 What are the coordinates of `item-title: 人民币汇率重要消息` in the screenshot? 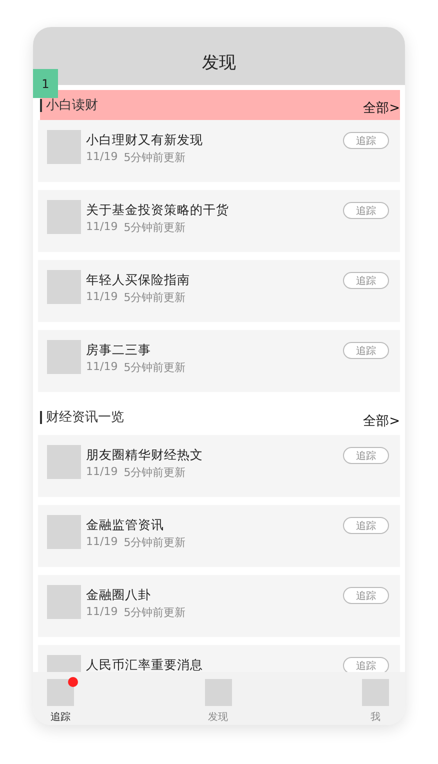 It's located at (144, 664).